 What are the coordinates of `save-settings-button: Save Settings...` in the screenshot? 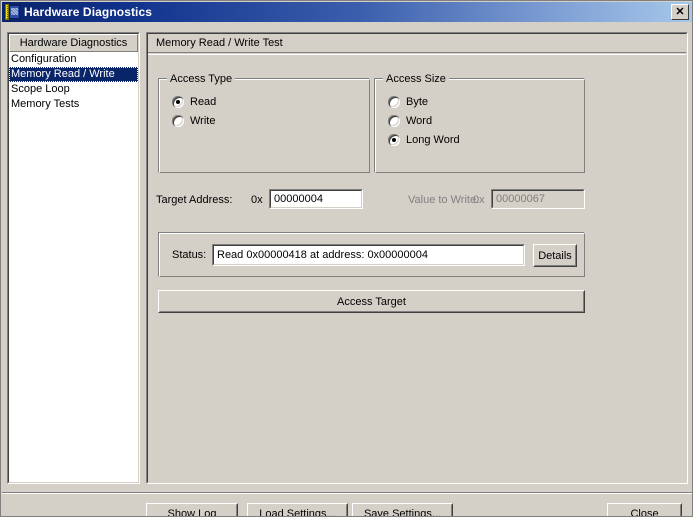 It's located at (402, 509).